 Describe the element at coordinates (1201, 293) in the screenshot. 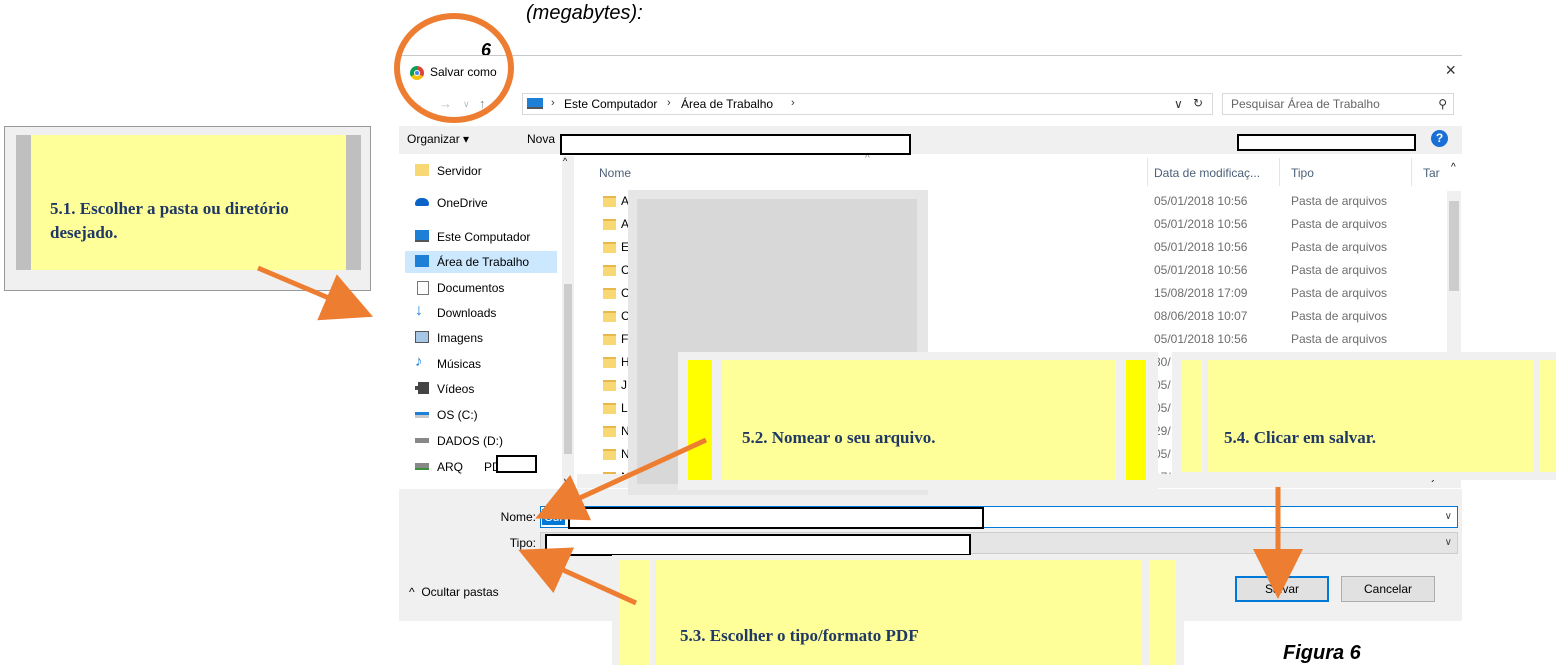

I see `file-row-date: 15/08/2018 17:09` at that location.